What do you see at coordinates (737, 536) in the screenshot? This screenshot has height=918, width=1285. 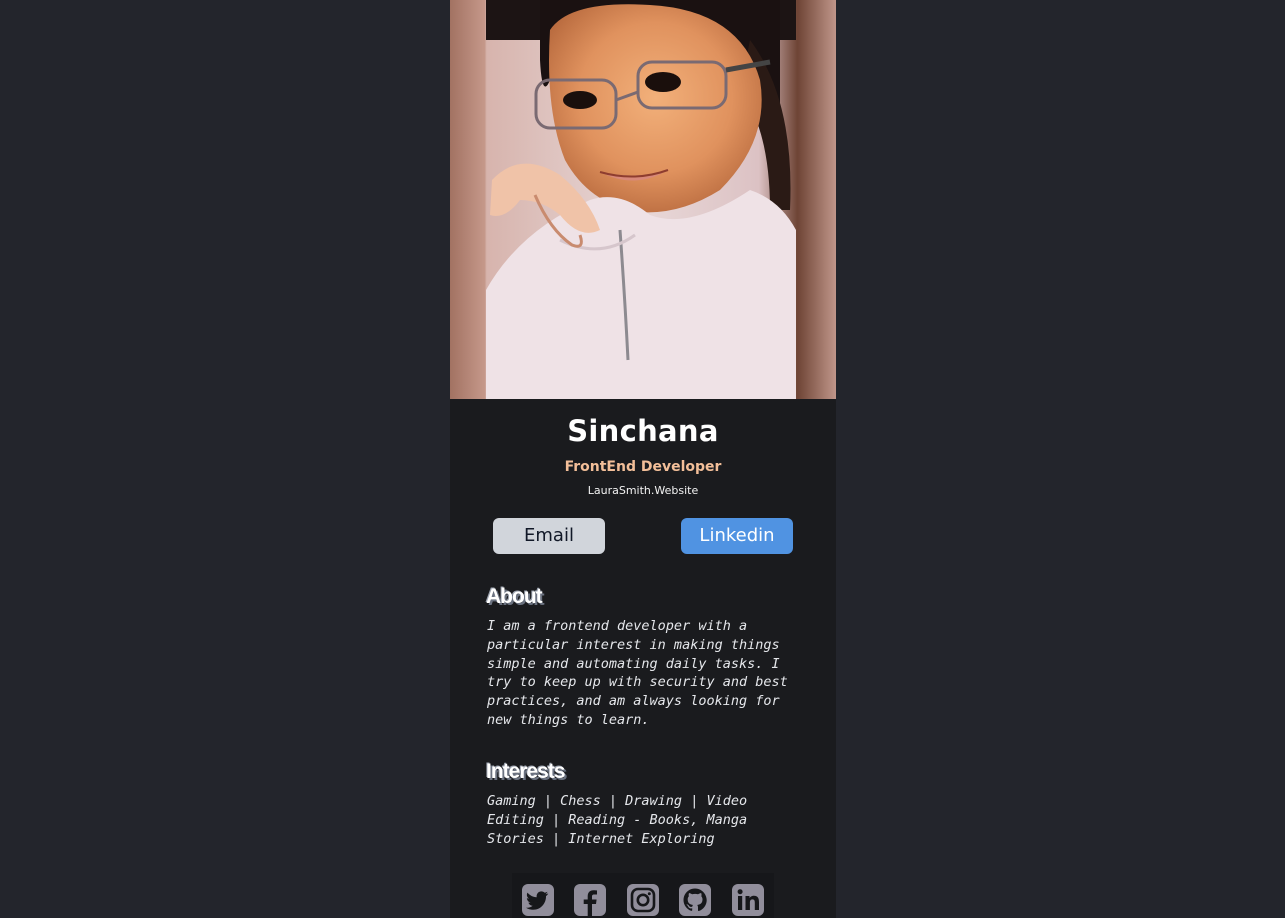 I see `linkedin-button: Linkedin` at bounding box center [737, 536].